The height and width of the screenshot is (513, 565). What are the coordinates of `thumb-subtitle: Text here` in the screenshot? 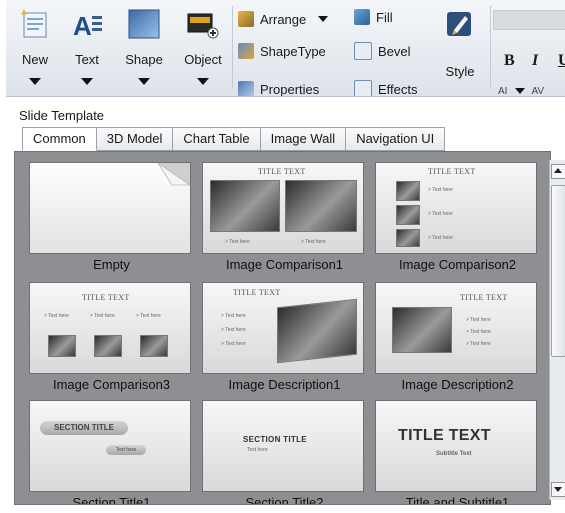 It's located at (126, 450).